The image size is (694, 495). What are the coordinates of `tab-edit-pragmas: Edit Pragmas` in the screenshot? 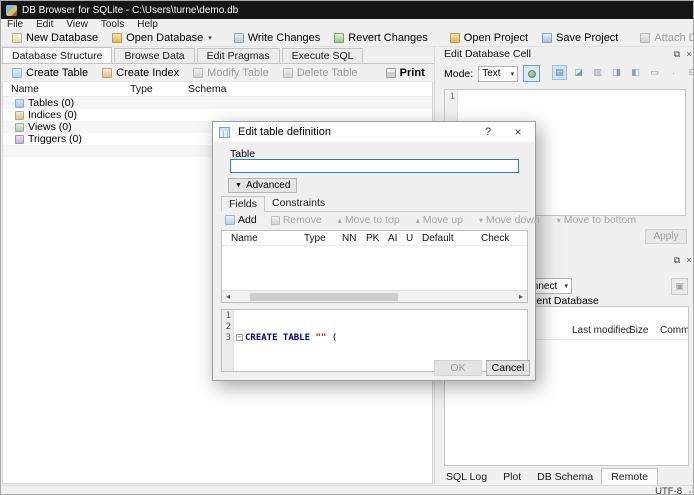 It's located at (238, 56).